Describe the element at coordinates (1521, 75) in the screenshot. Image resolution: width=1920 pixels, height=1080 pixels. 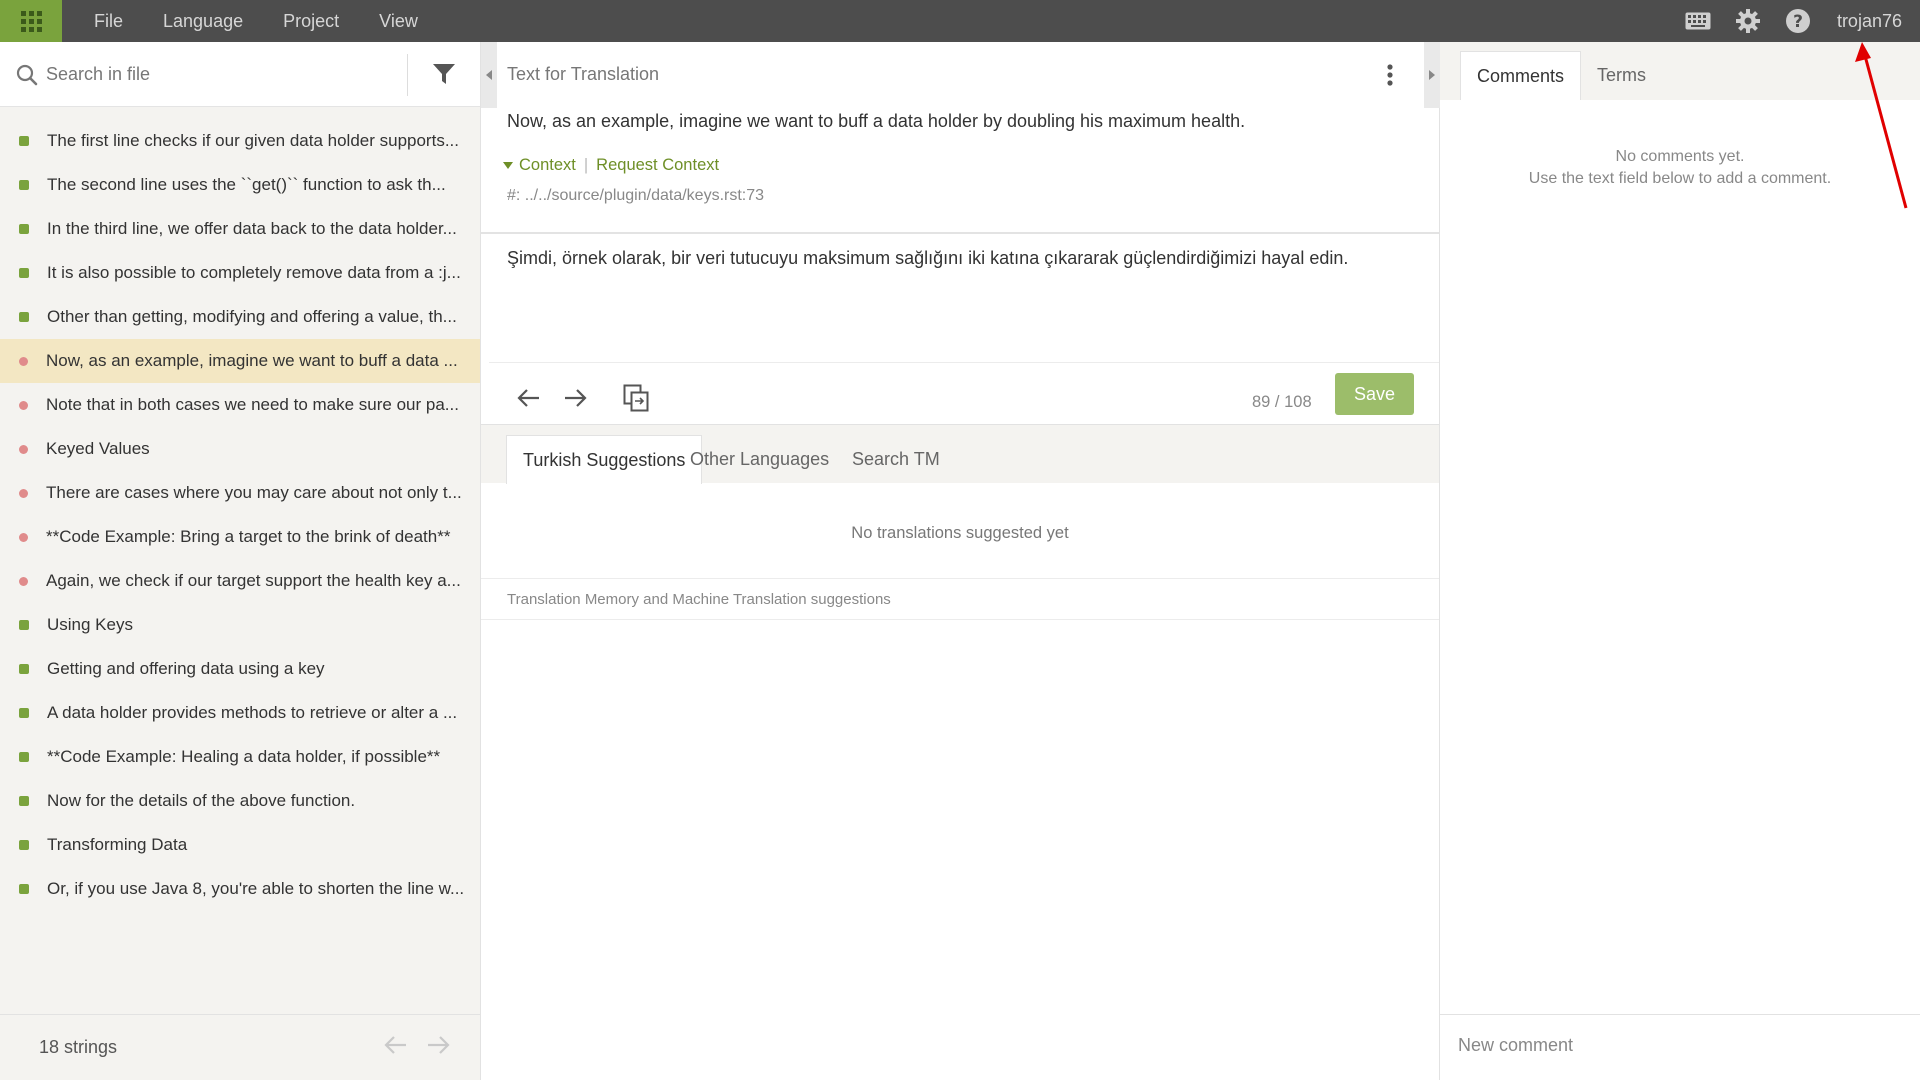
I see `tab-comments: Comments` at that location.